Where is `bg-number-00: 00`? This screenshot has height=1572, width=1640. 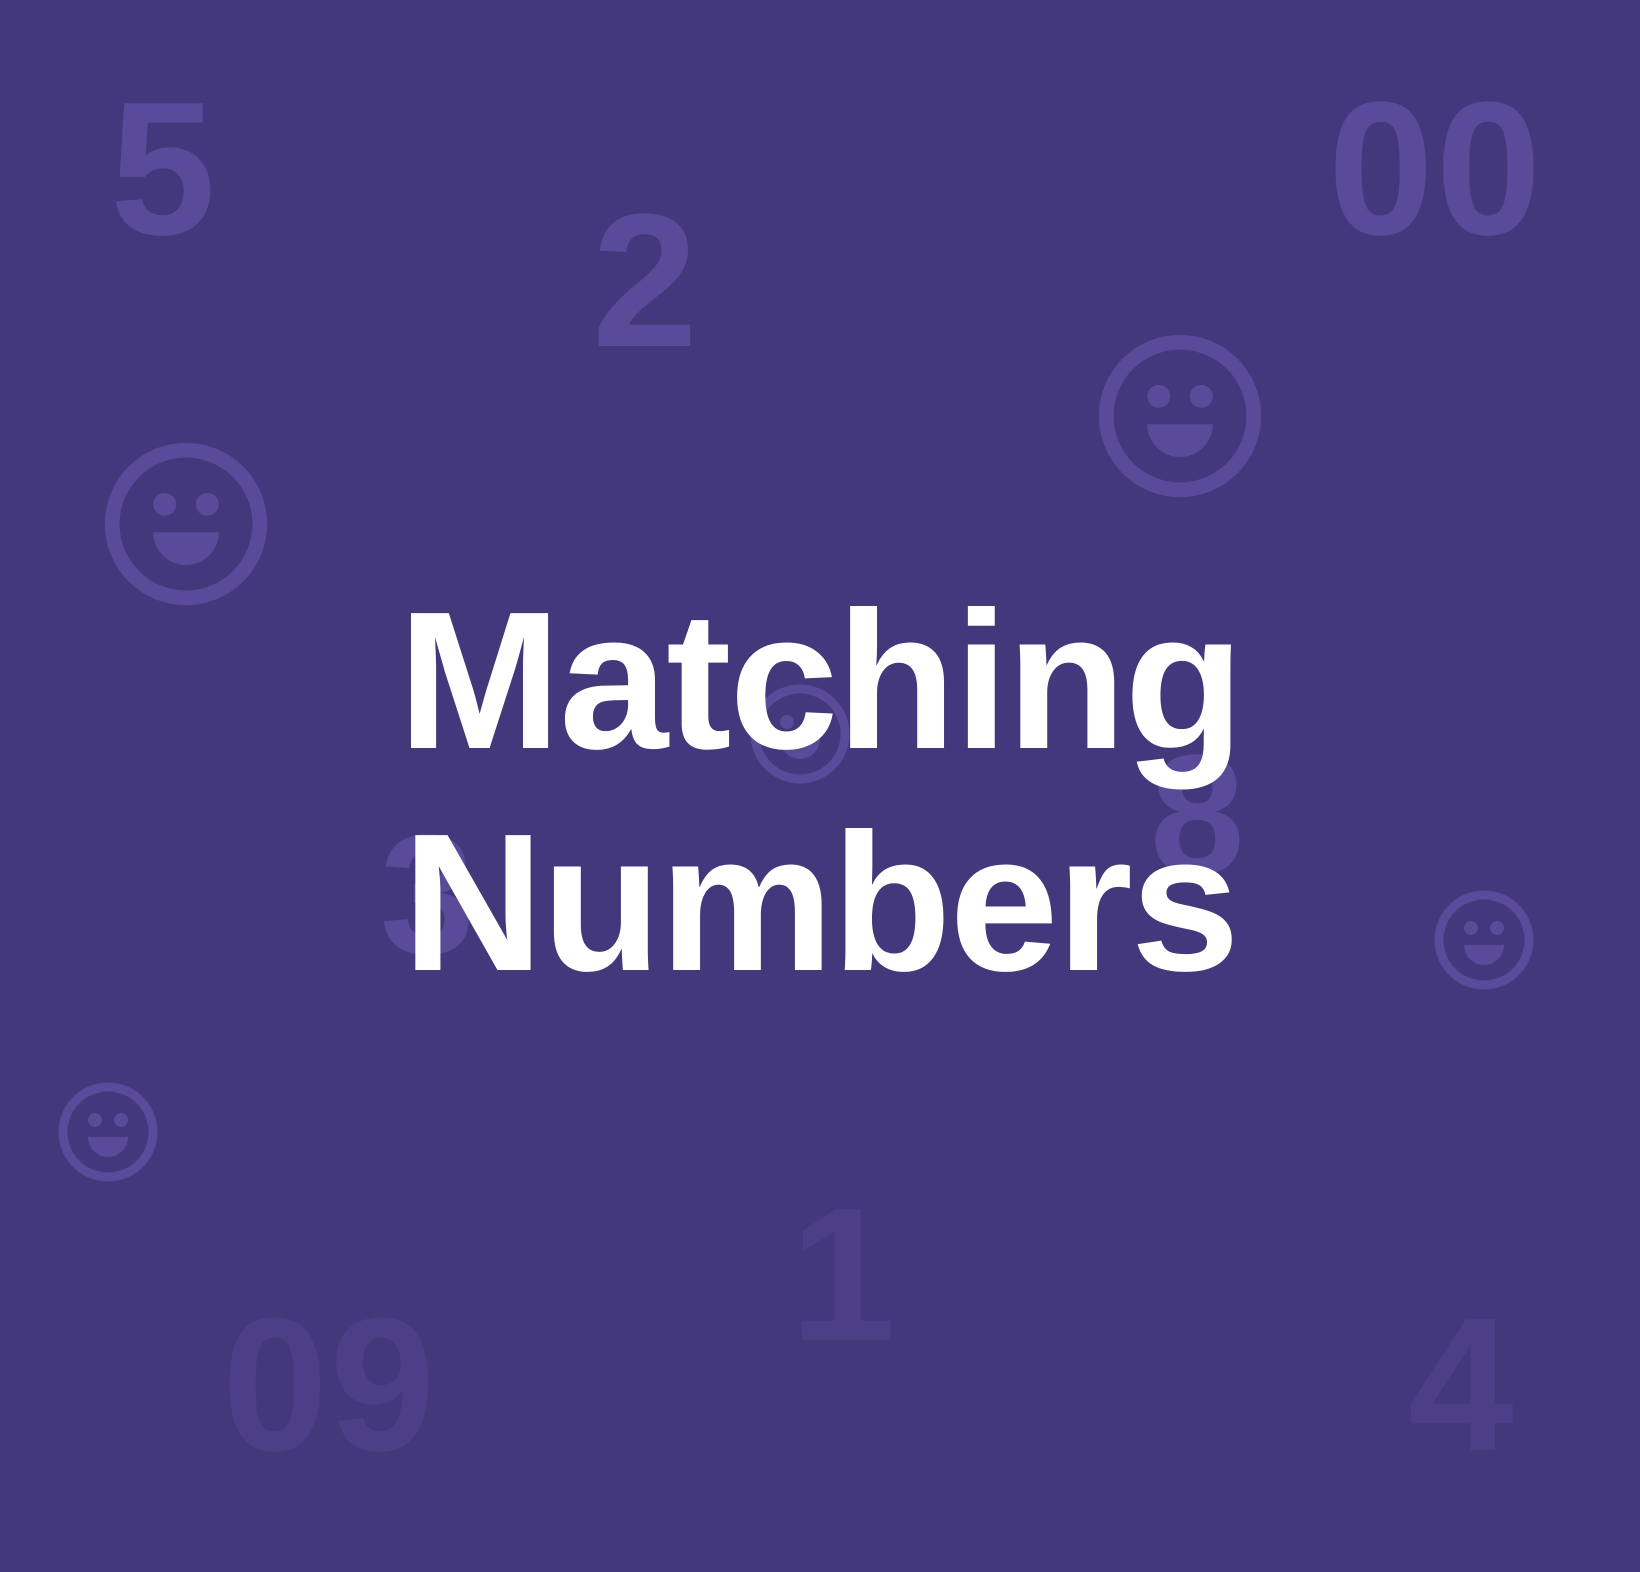
bg-number-00: 00 is located at coordinates (1436, 169).